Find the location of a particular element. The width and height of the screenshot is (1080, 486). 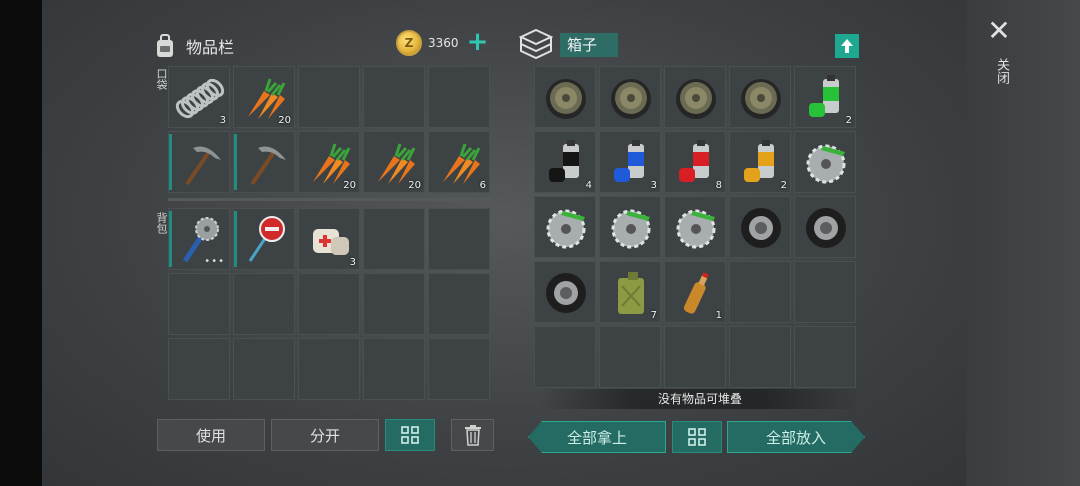

item-slot: 6 is located at coordinates (459, 162).